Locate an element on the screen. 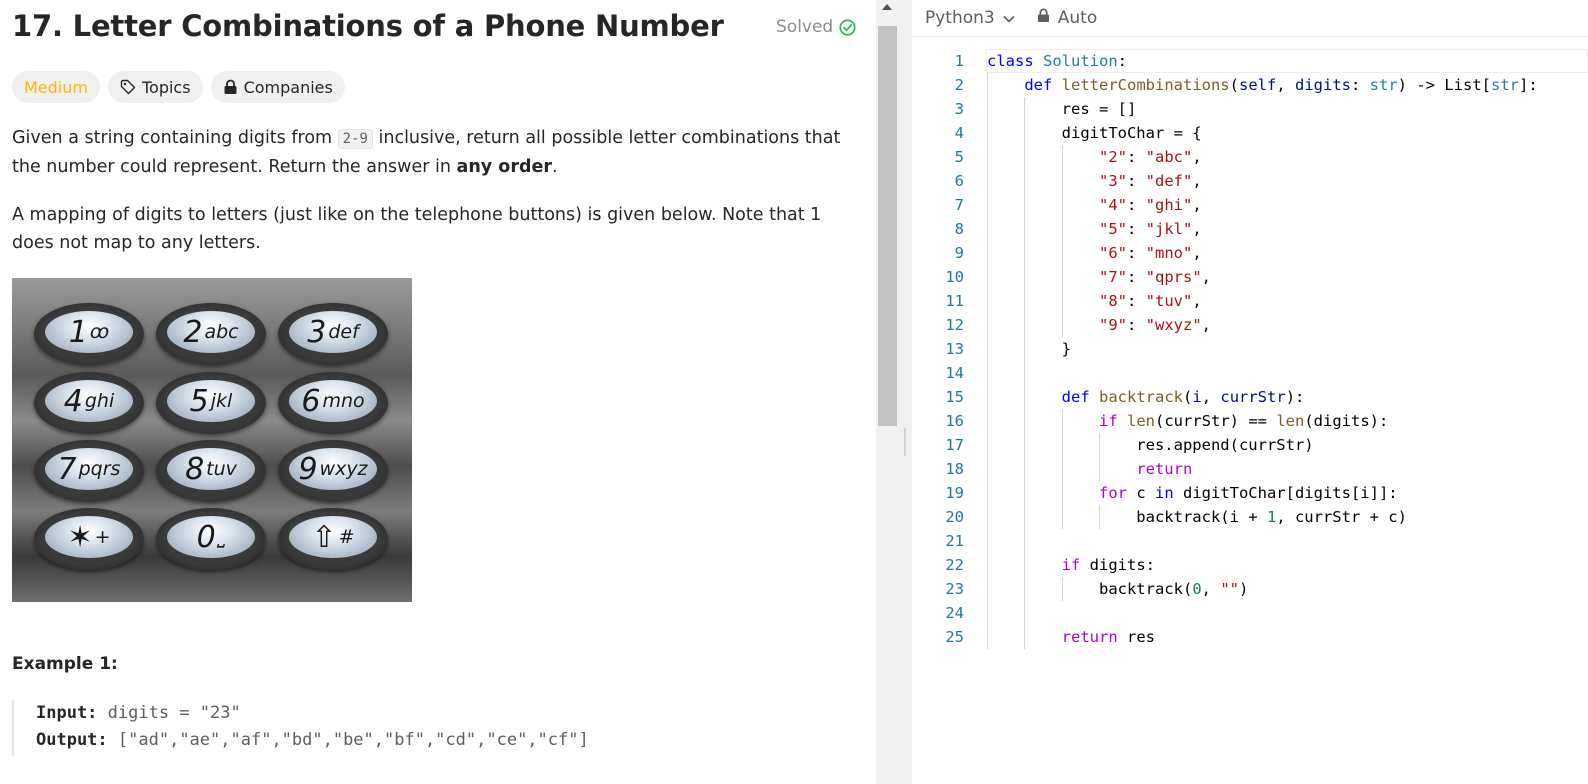 The height and width of the screenshot is (784, 1588). description-scrollbar is located at coordinates (887, 392).